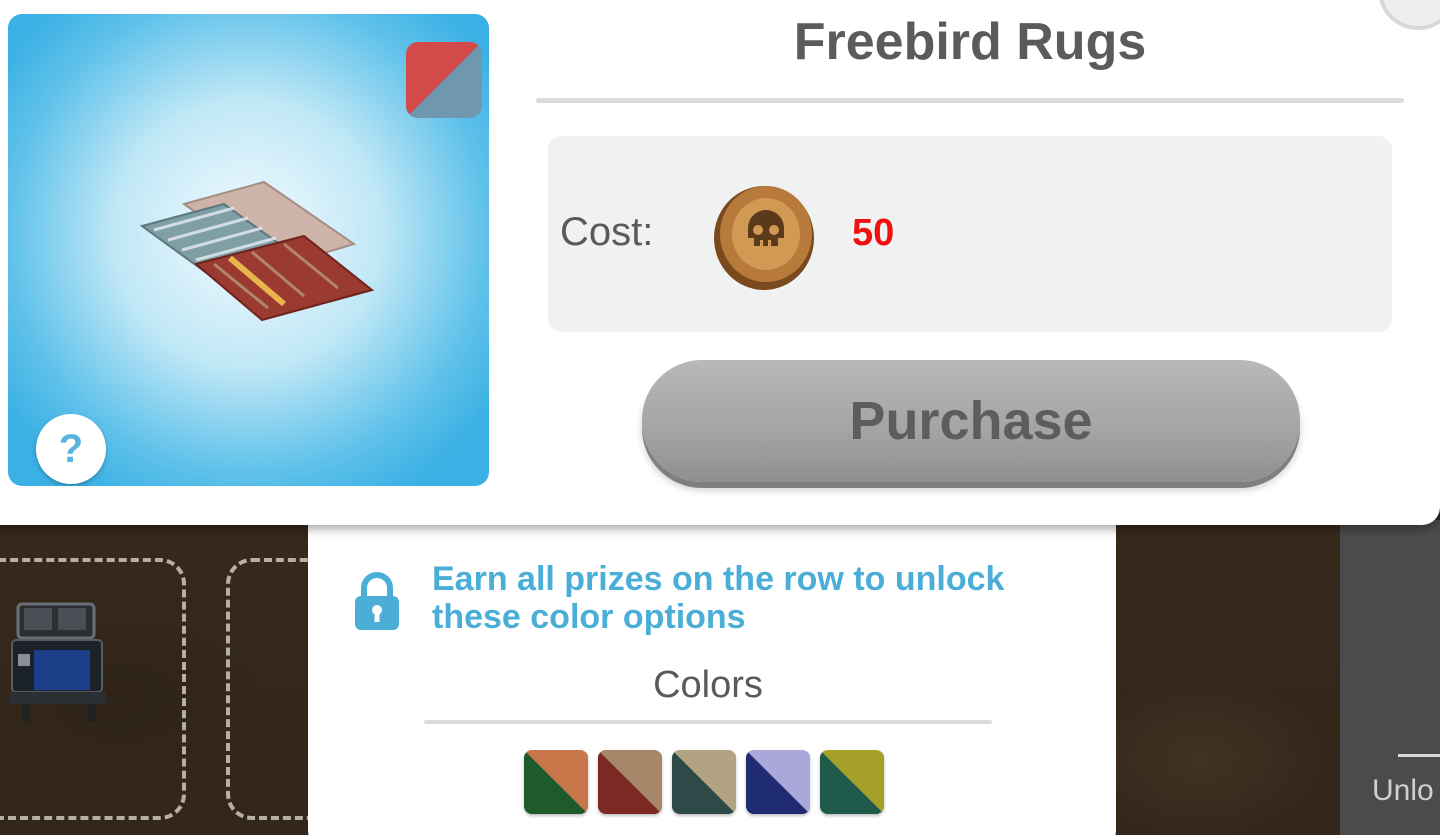 This screenshot has width=1440, height=835. I want to click on help-button: ?, so click(71, 449).